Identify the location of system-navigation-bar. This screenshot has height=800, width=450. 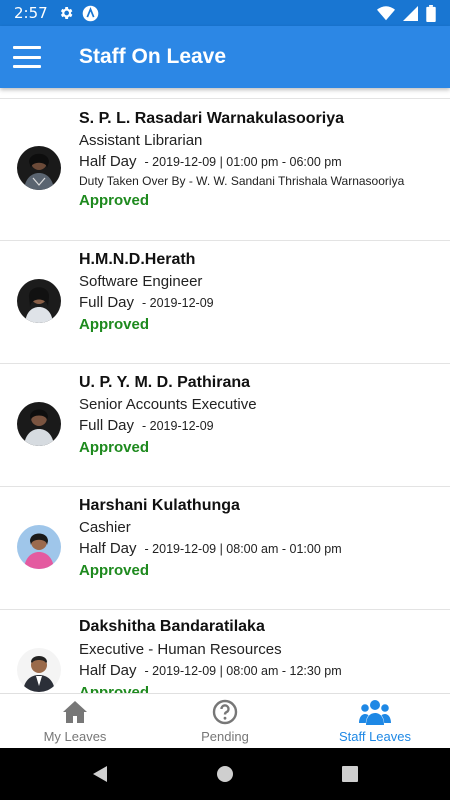
(225, 774).